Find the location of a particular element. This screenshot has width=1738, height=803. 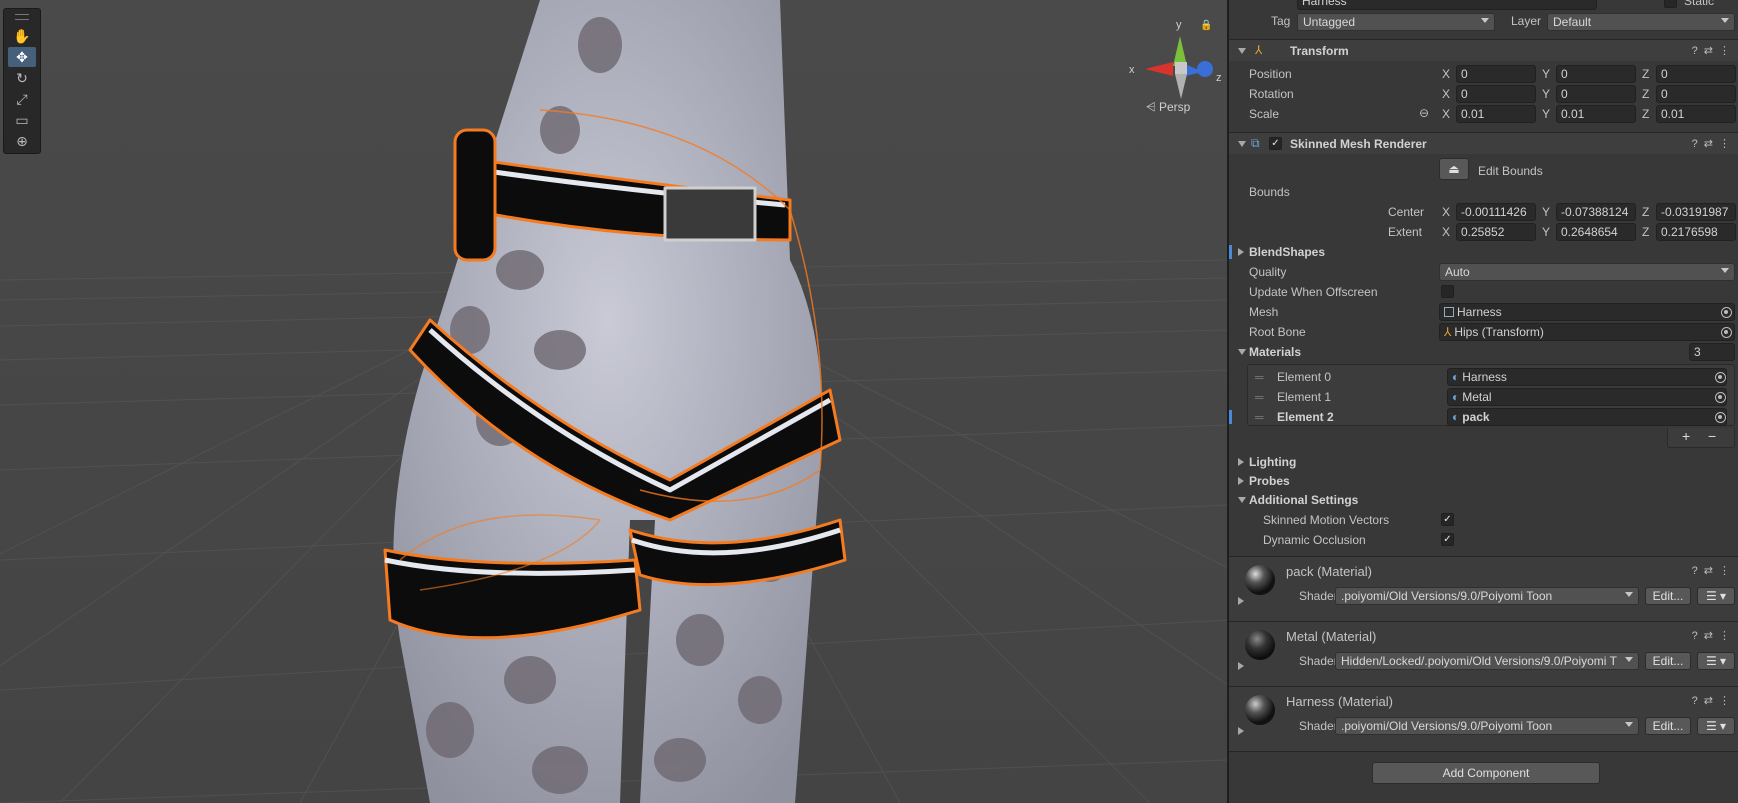

hand-tool-icon: ✋ is located at coordinates (22, 36).